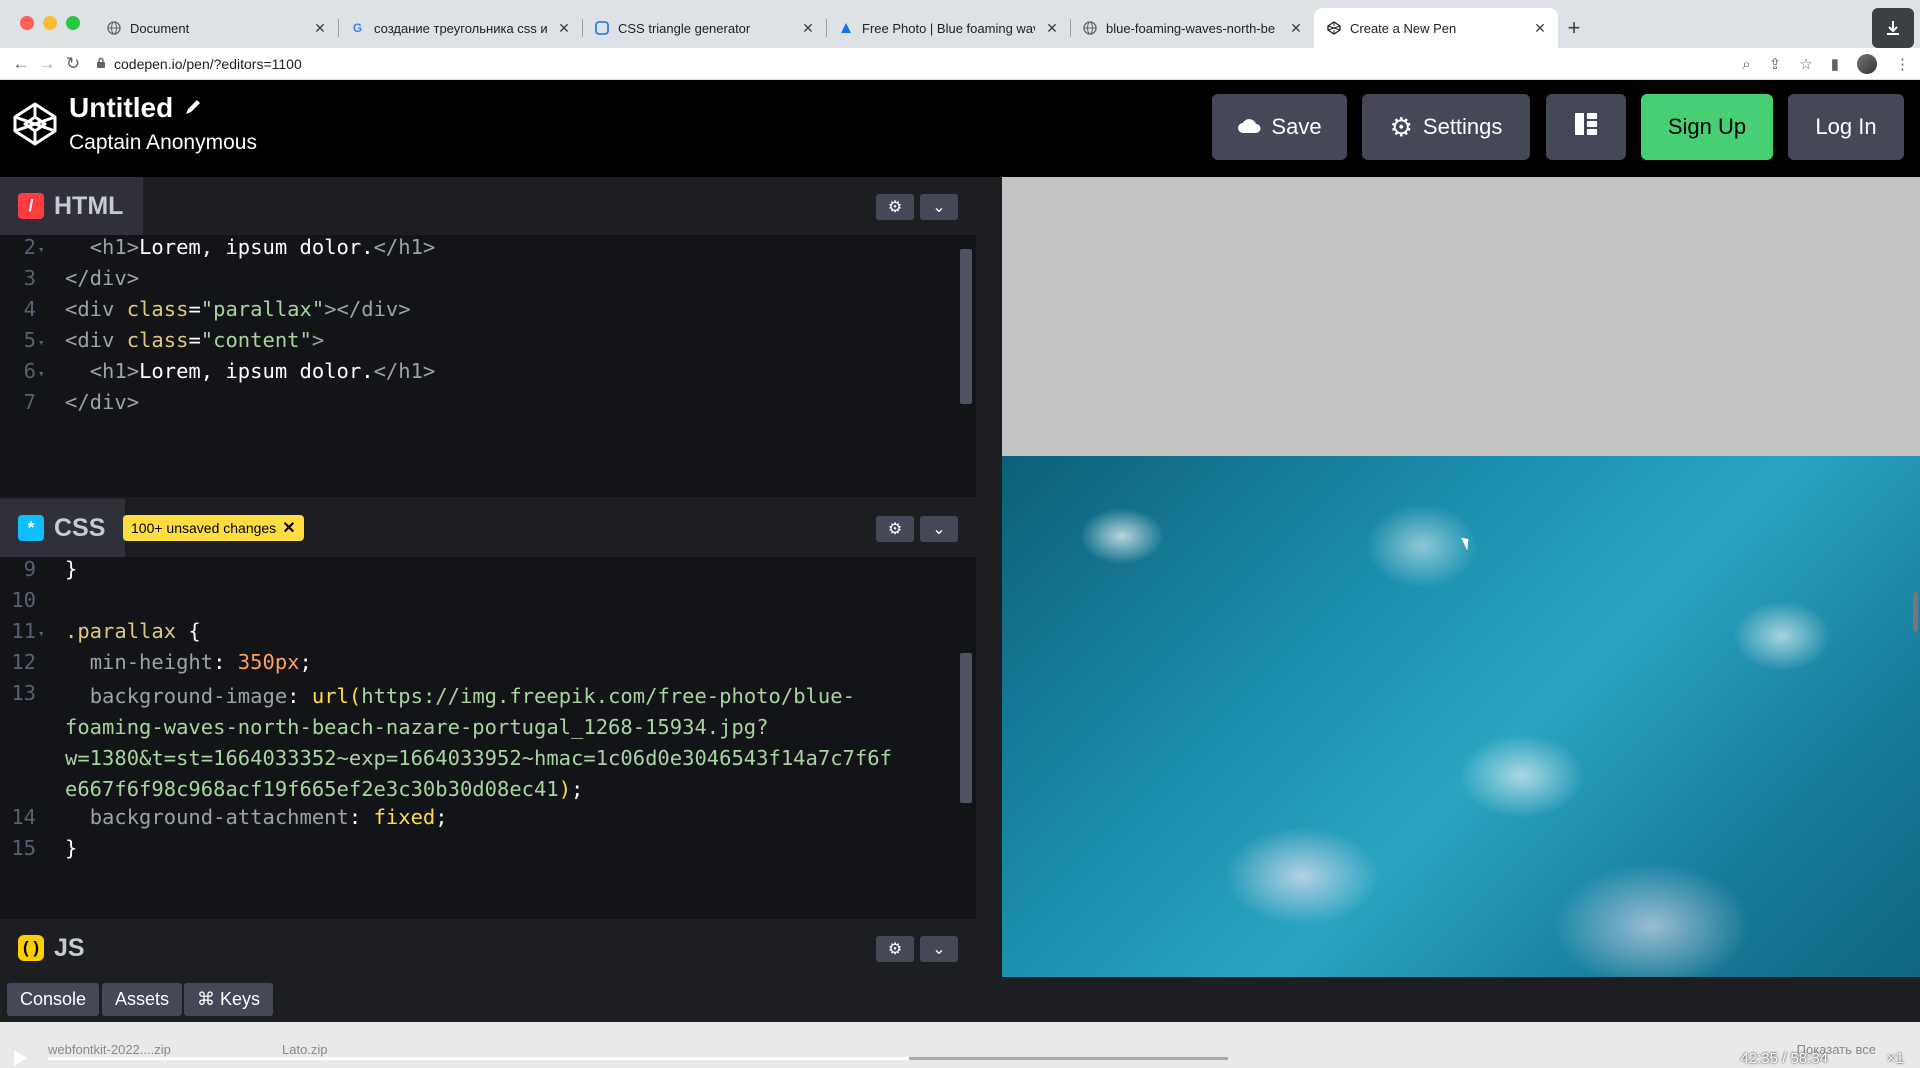 This screenshot has width=1920, height=1068. I want to click on minimize-window-button, so click(50, 23).